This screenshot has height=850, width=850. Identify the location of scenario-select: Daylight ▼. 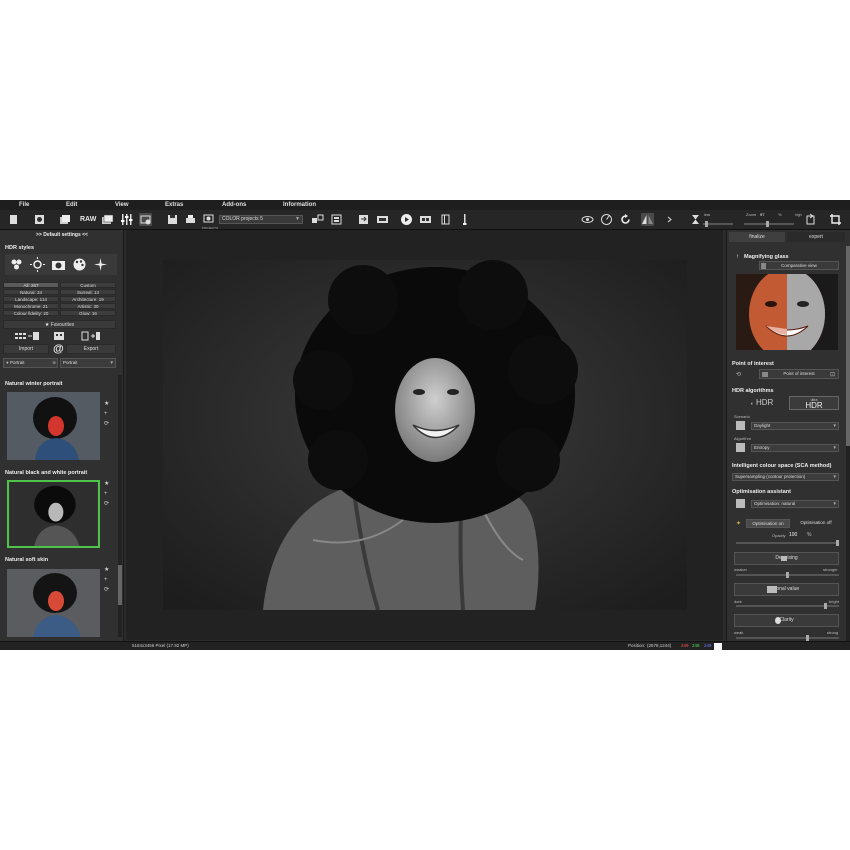
(795, 426).